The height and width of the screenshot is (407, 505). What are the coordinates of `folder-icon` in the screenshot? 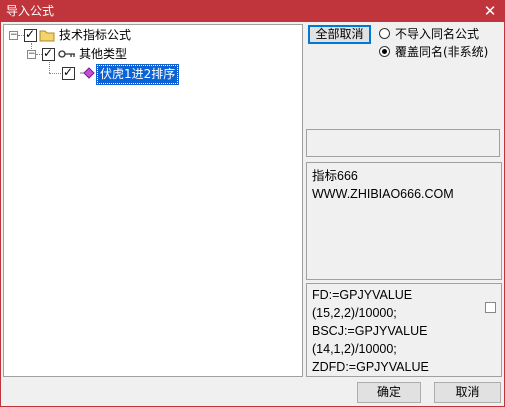 It's located at (47, 36).